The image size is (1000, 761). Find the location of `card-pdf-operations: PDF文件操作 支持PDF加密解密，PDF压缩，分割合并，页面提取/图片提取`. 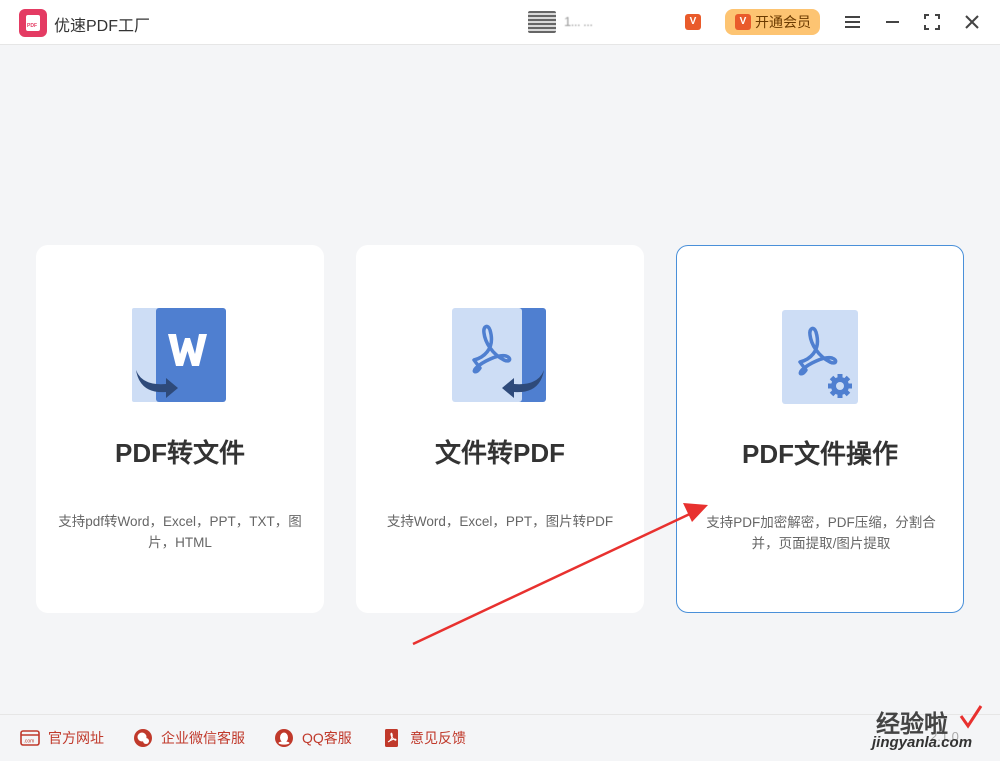

card-pdf-operations: PDF文件操作 支持PDF加密解密，PDF压缩，分割合并，页面提取/图片提取 is located at coordinates (820, 429).